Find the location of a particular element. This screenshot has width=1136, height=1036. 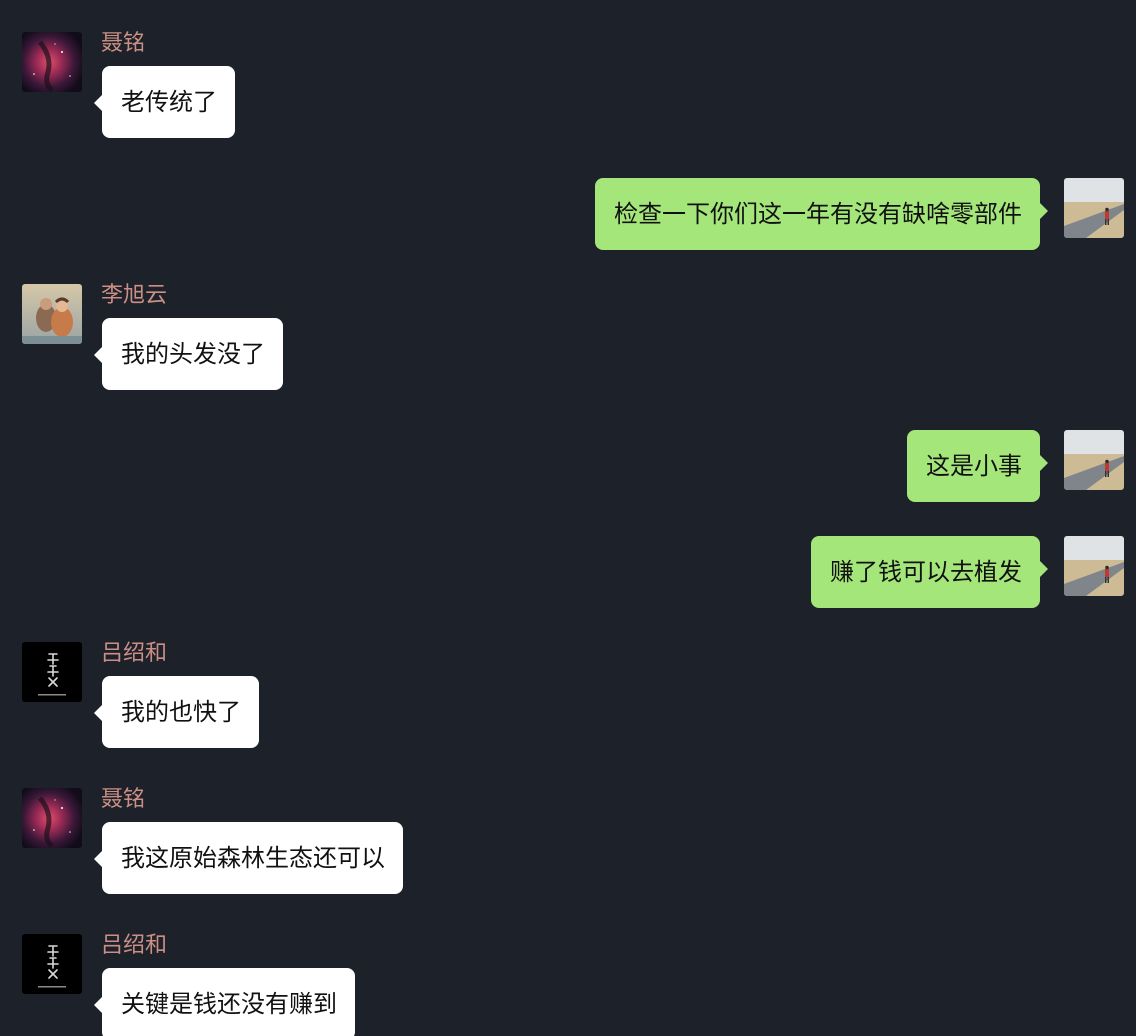

message-bubble: 赚了钱可以去植发 is located at coordinates (929, 572).